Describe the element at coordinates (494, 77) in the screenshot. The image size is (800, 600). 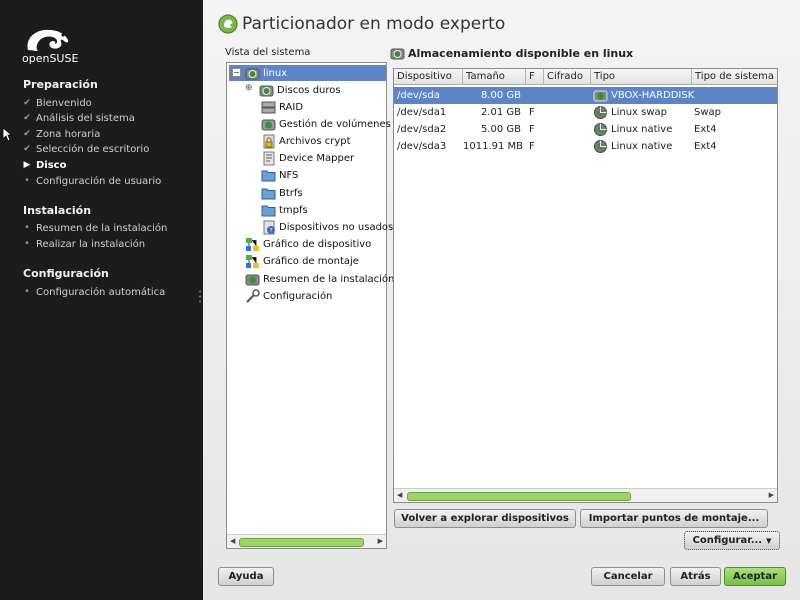
I see `column-header-tamano: Tamaño` at that location.